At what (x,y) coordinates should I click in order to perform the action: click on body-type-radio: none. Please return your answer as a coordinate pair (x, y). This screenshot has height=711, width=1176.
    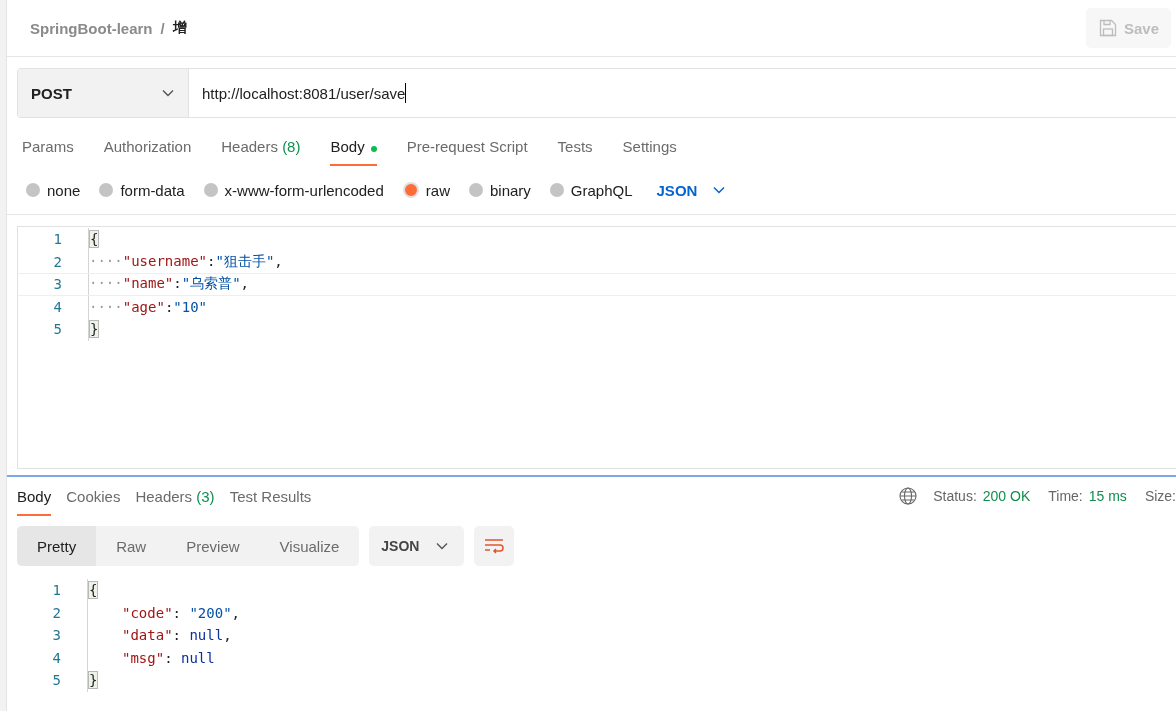
    Looking at the image, I should click on (53, 190).